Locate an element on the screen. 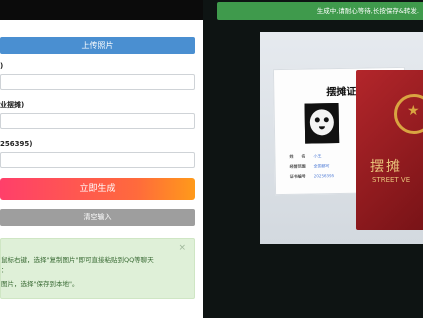  field1-label: ) is located at coordinates (2, 66).